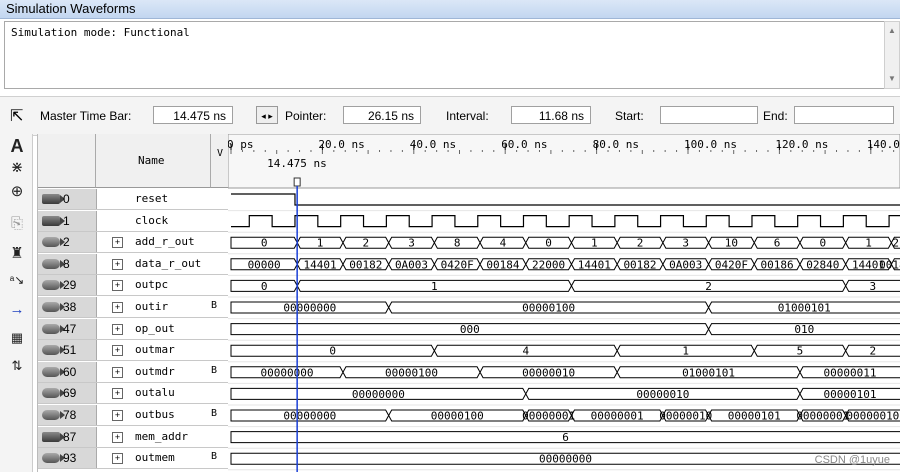 The height and width of the screenshot is (475, 900). I want to click on pin-cell: 2, so click(67, 242).